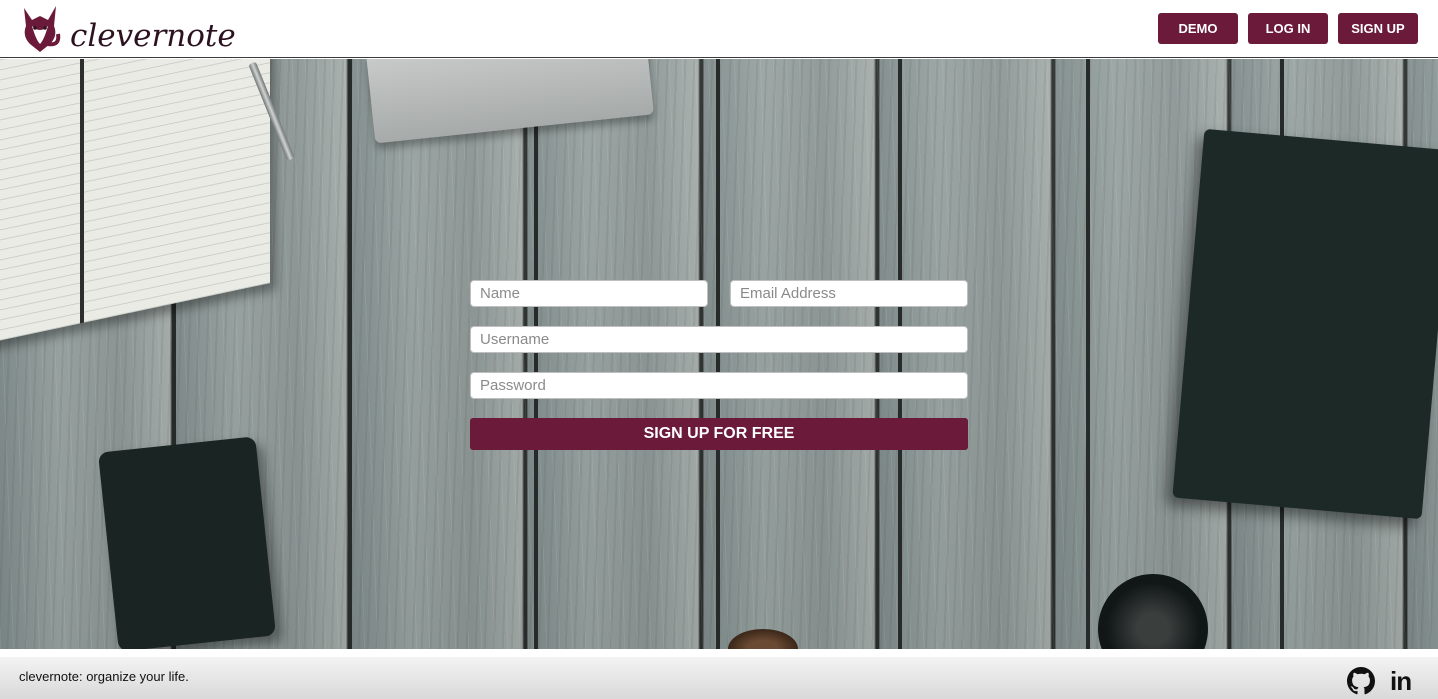 Image resolution: width=1438 pixels, height=699 pixels. I want to click on fox-logo-icon, so click(42, 29).